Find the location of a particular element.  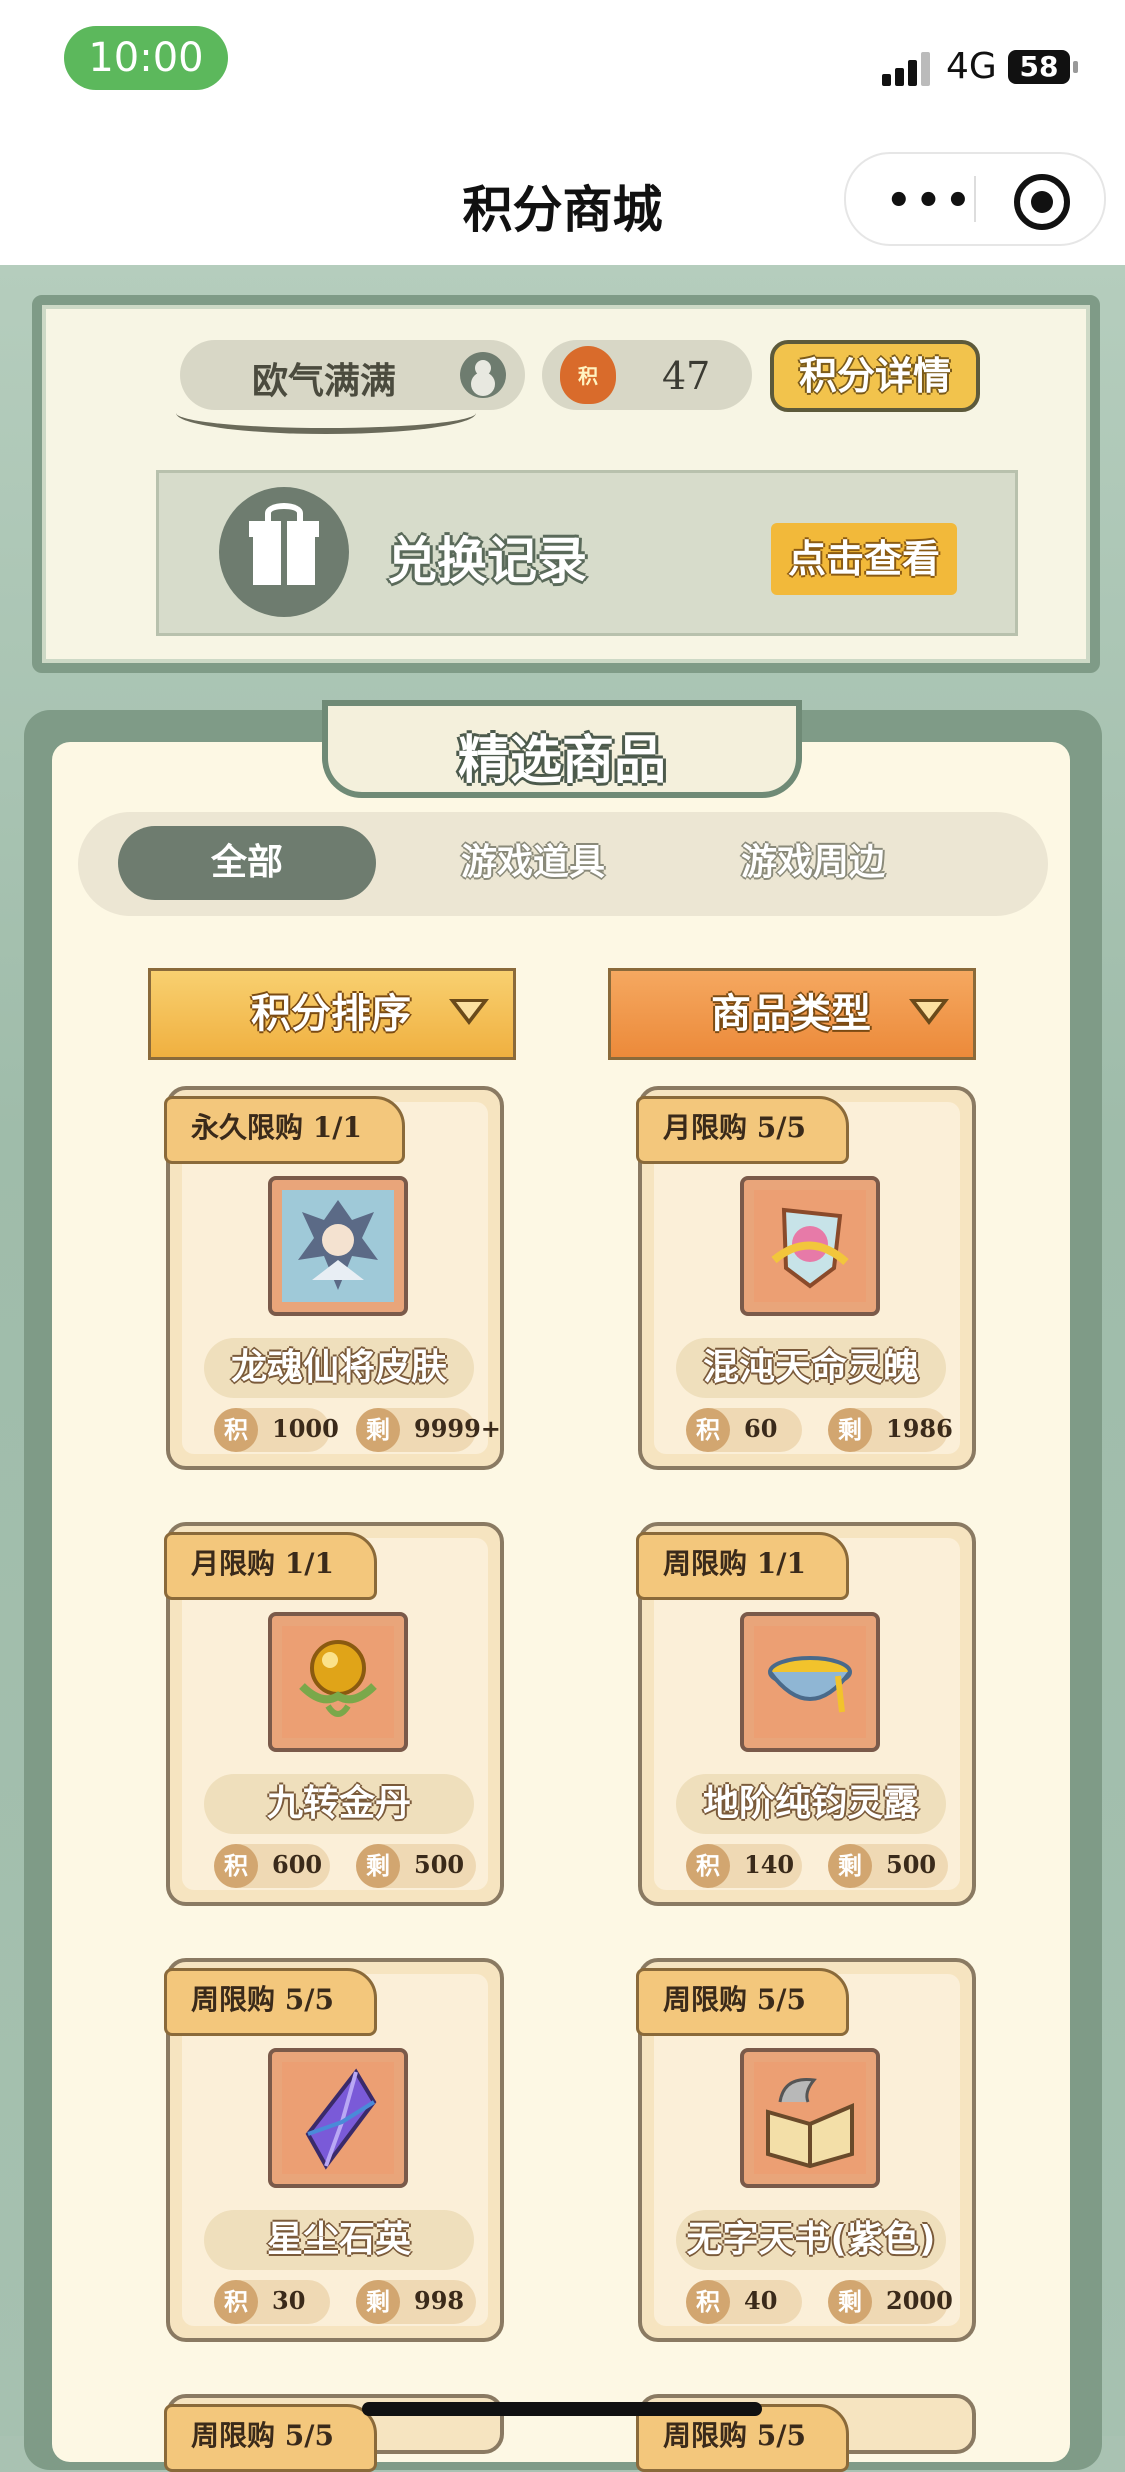

heavenly-book-icon is located at coordinates (810, 2118).